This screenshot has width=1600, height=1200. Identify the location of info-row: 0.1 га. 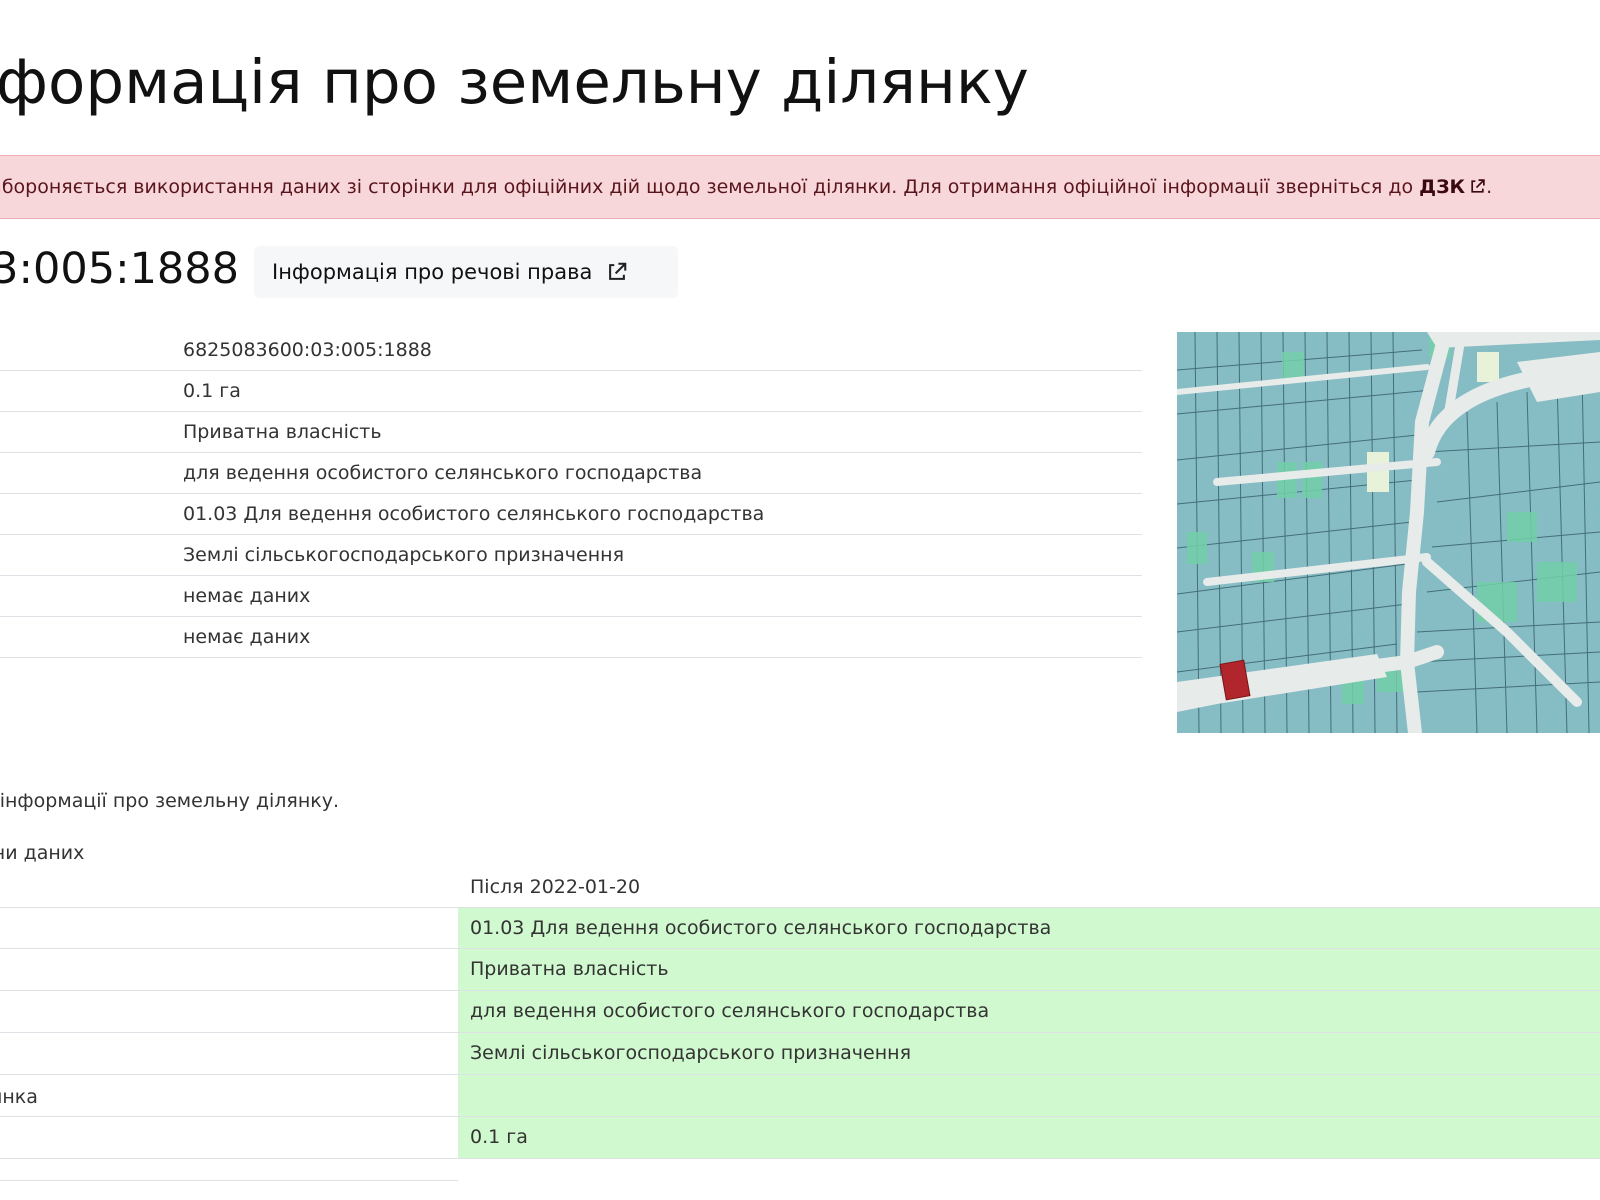
(571, 391).